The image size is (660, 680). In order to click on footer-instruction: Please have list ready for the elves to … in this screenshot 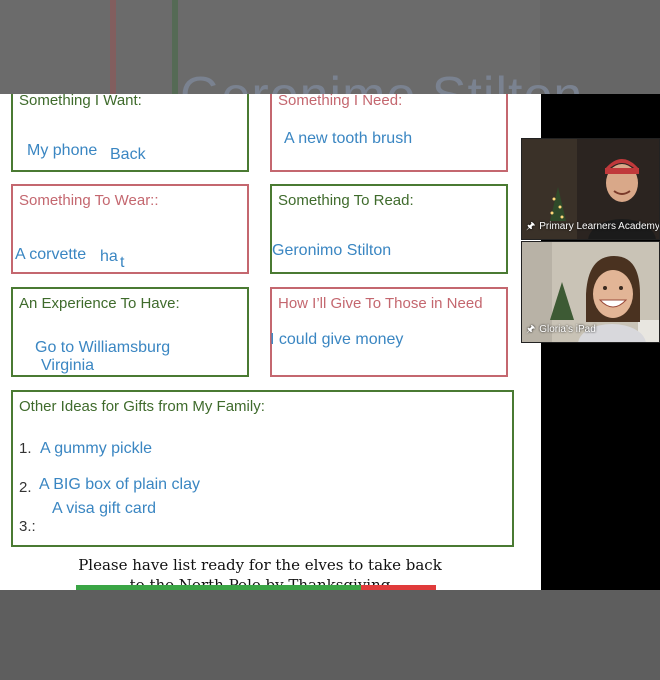, I will do `click(260, 565)`.